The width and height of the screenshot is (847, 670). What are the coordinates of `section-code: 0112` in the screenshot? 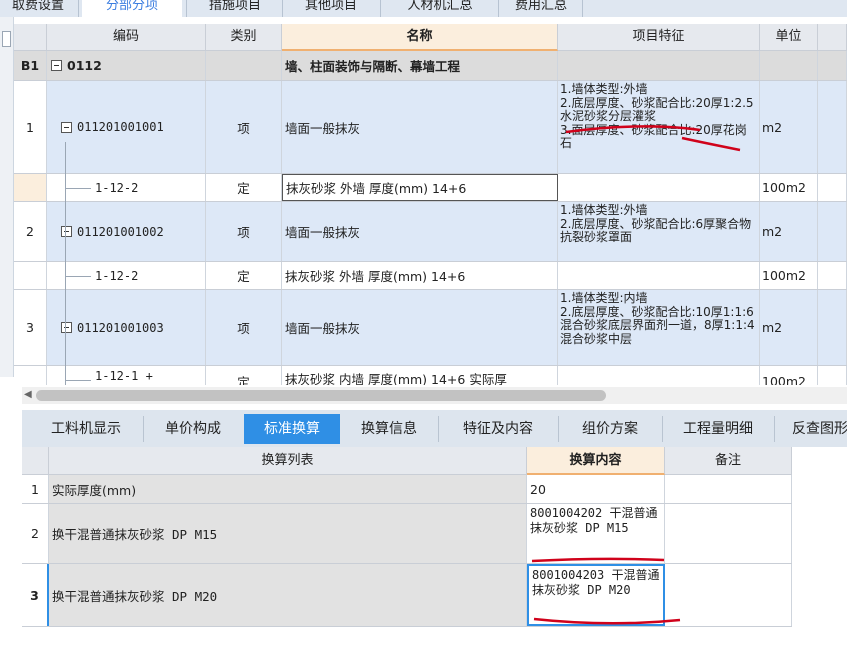 It's located at (84, 65).